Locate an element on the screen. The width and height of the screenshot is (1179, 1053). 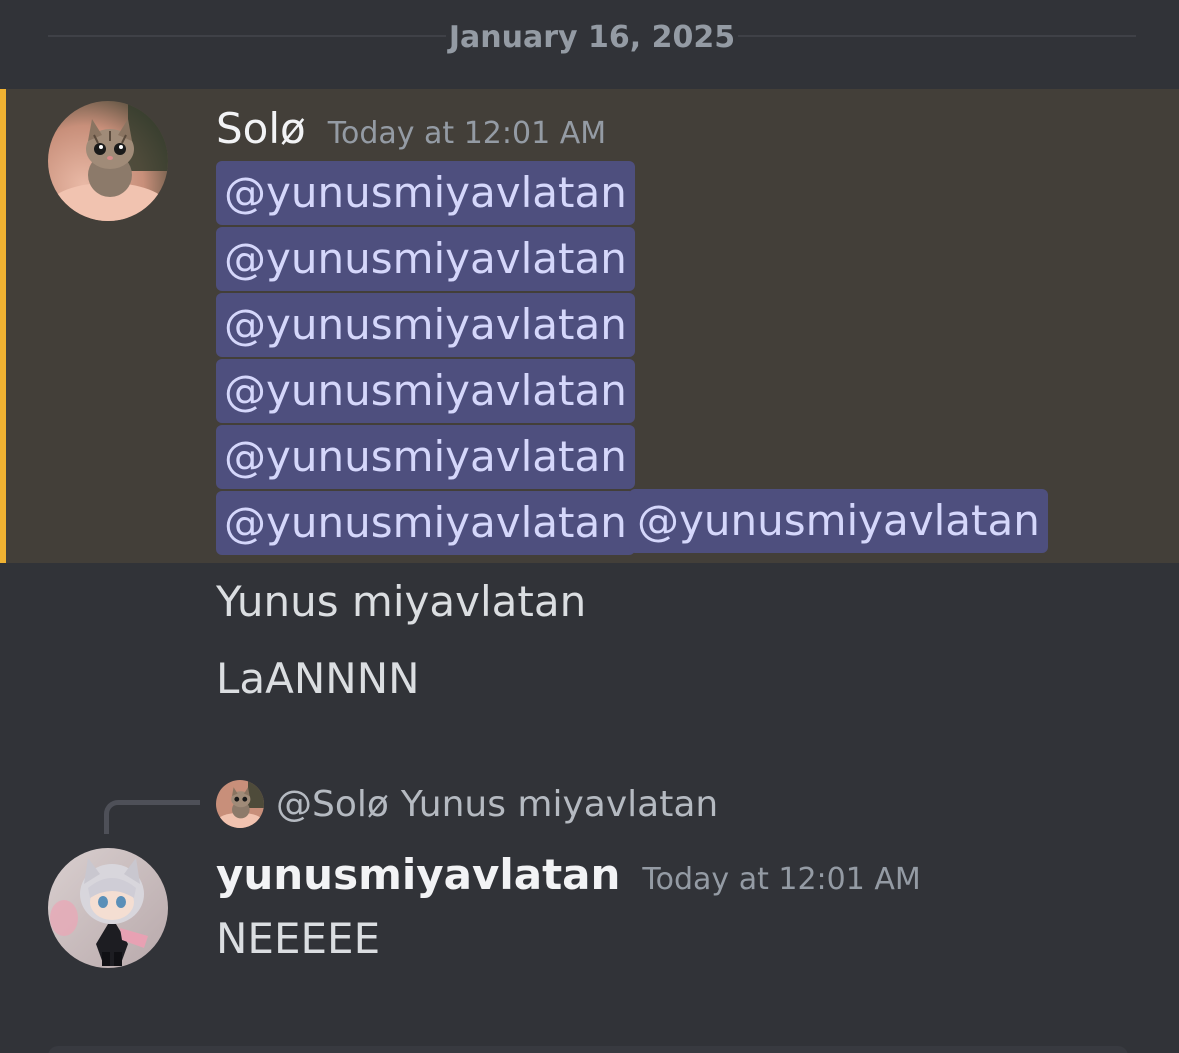
message-text: Yunus miyavlatan is located at coordinates (401, 601).